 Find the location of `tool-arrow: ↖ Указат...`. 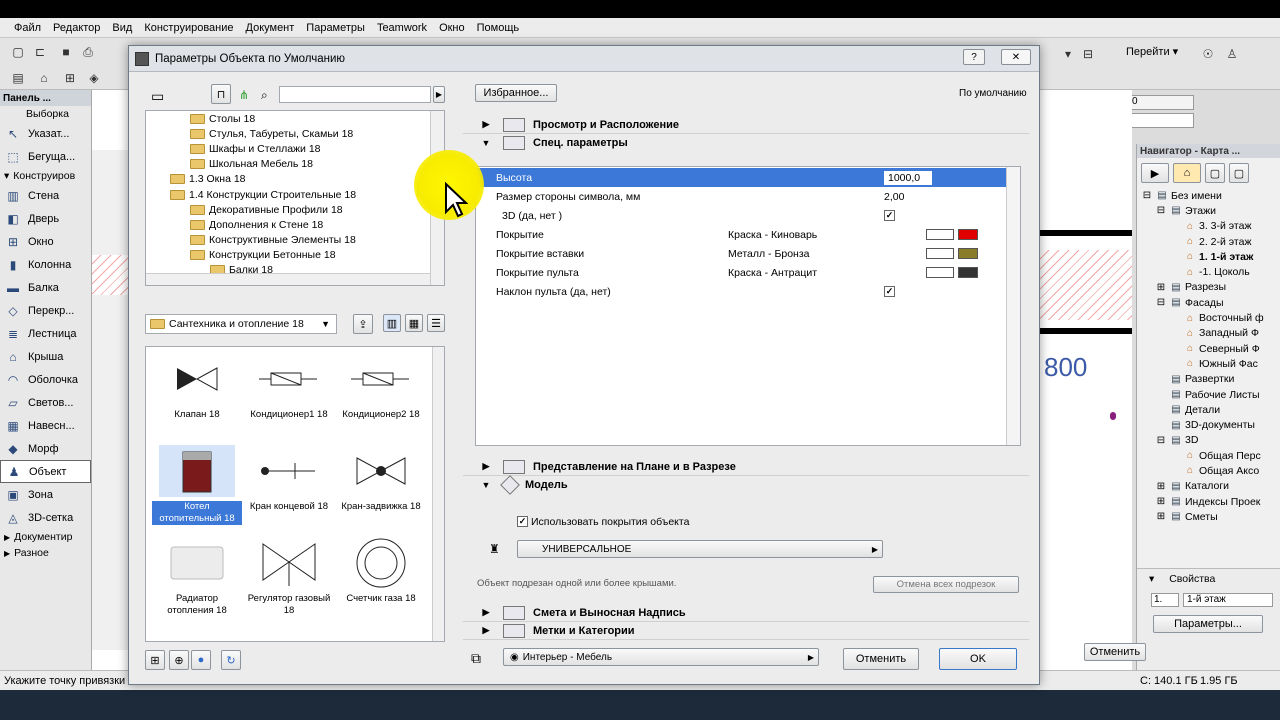

tool-arrow: ↖ Указат... is located at coordinates (45, 133).